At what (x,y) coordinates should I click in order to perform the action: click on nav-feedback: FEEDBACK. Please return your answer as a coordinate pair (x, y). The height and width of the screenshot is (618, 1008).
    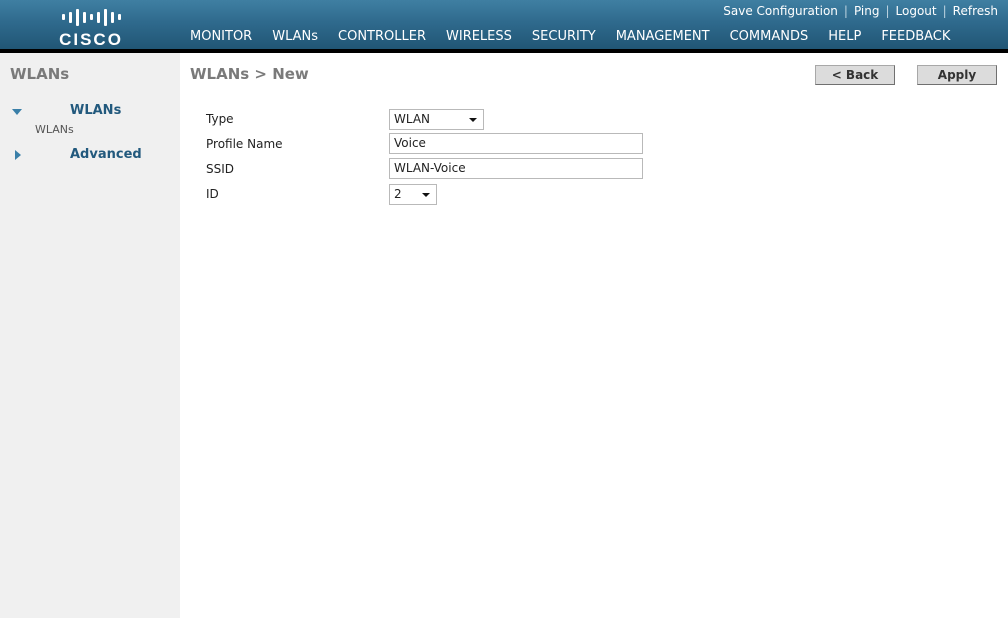
    Looking at the image, I should click on (915, 39).